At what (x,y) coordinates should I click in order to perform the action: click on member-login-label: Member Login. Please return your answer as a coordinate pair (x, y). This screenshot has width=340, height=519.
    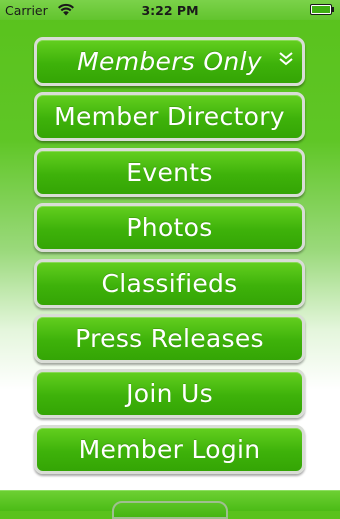
    Looking at the image, I should click on (169, 449).